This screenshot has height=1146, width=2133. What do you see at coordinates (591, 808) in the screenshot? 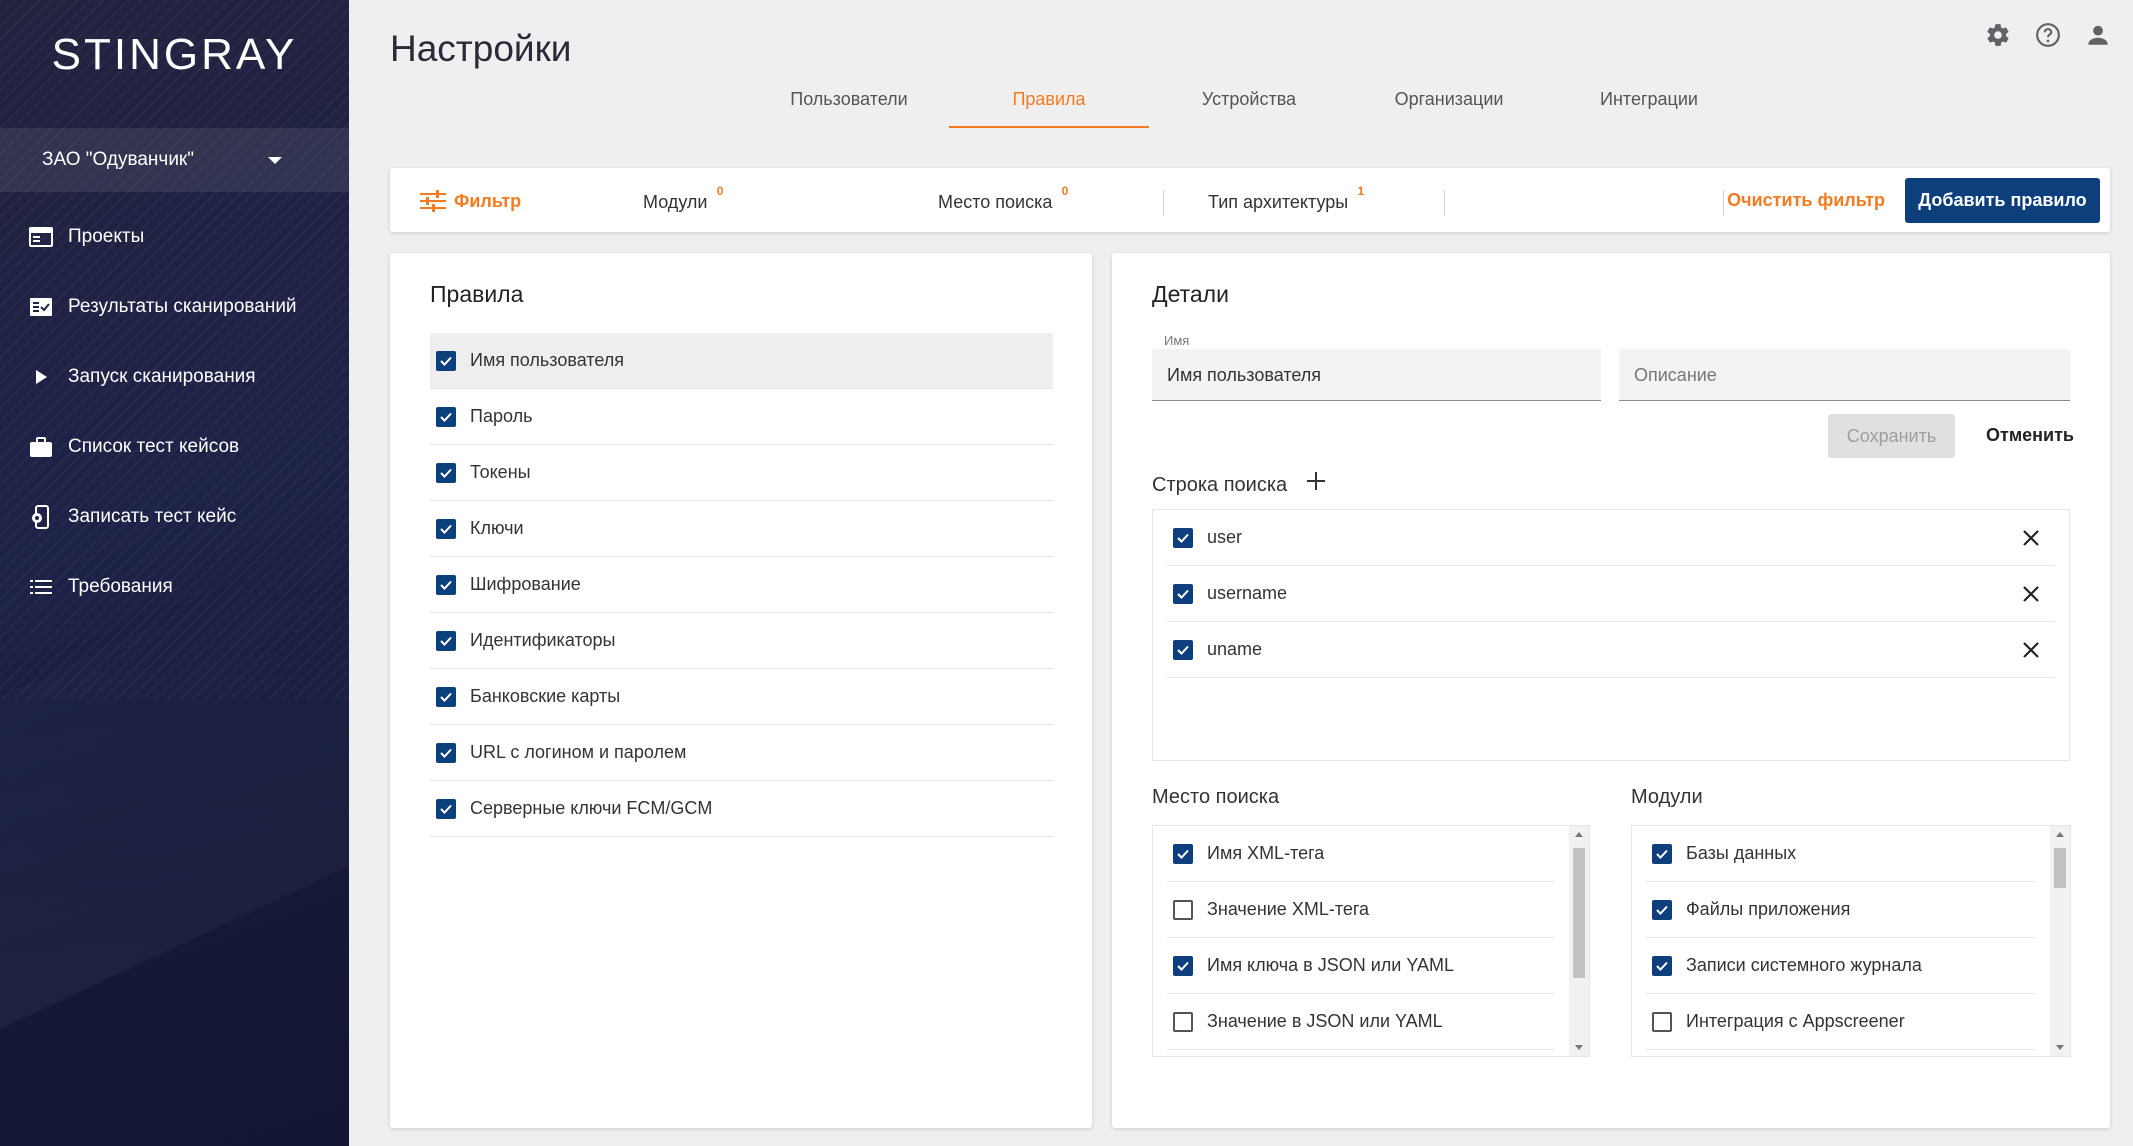
I see `rule-label: Серверные ключи FCM/GCM` at bounding box center [591, 808].